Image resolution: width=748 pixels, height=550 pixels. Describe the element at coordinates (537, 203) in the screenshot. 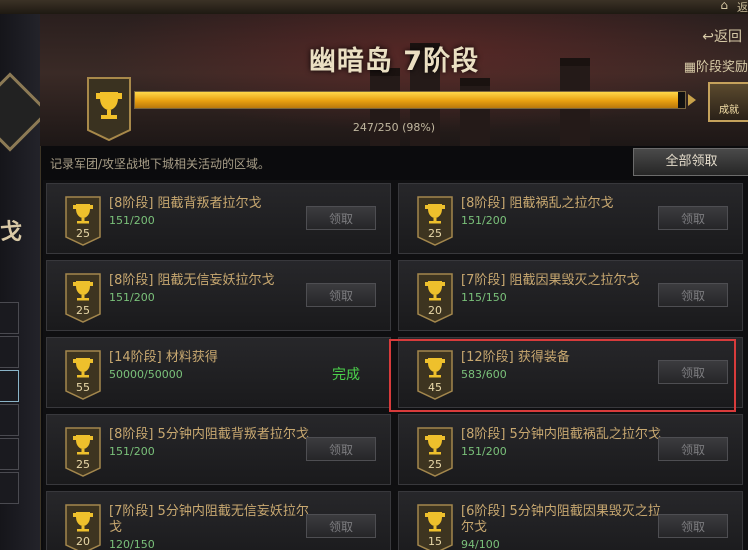

I see `mission-title: [8阶段] 阻截祸乱之拉尔戈` at that location.